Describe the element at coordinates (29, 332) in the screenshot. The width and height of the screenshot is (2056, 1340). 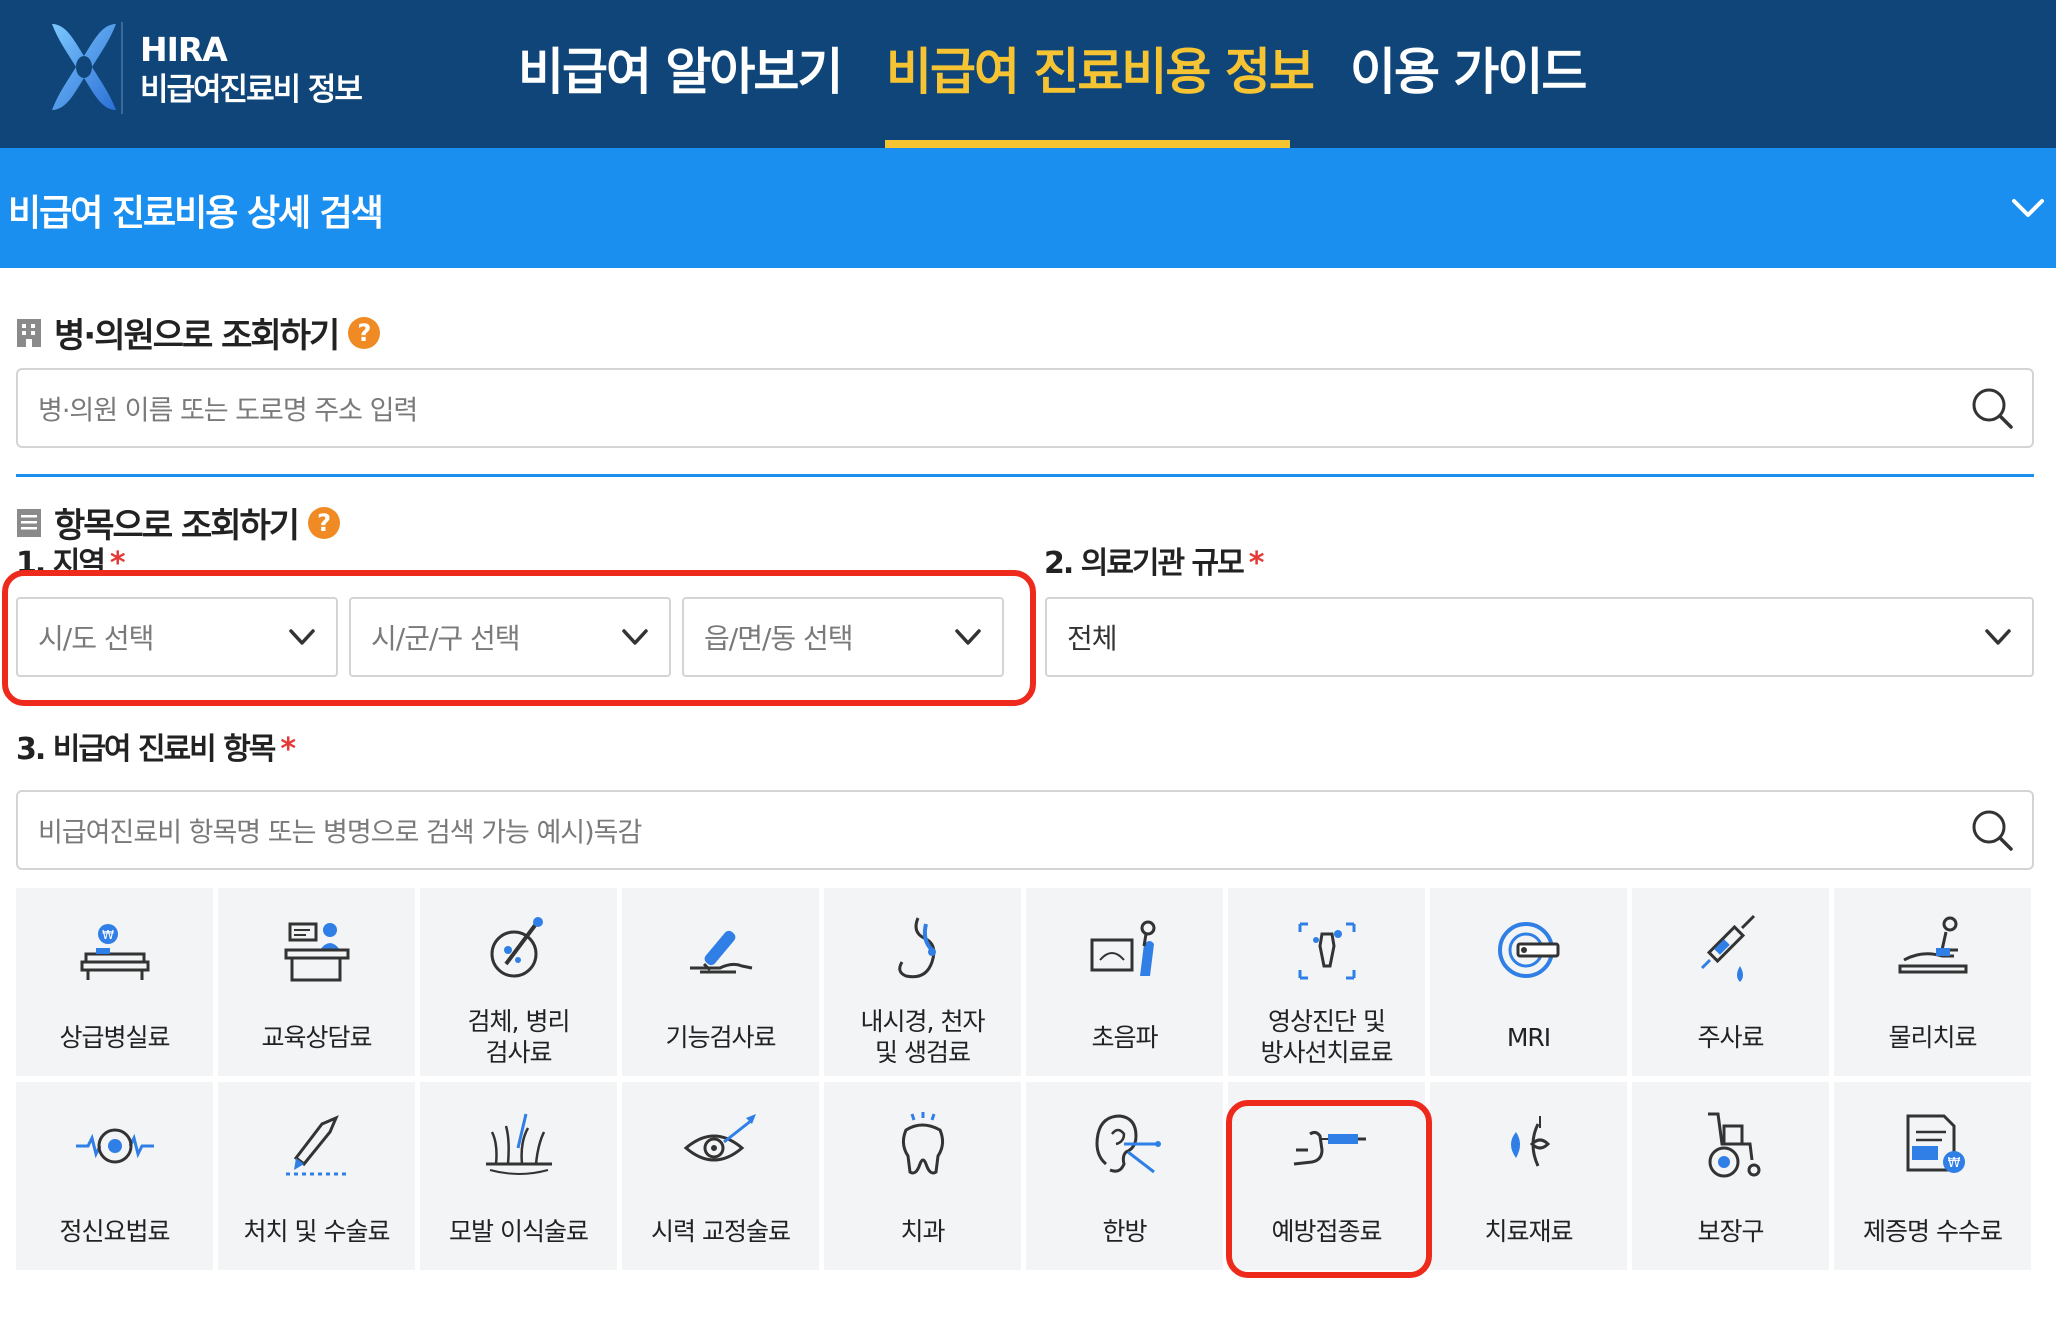
I see `building-icon` at that location.